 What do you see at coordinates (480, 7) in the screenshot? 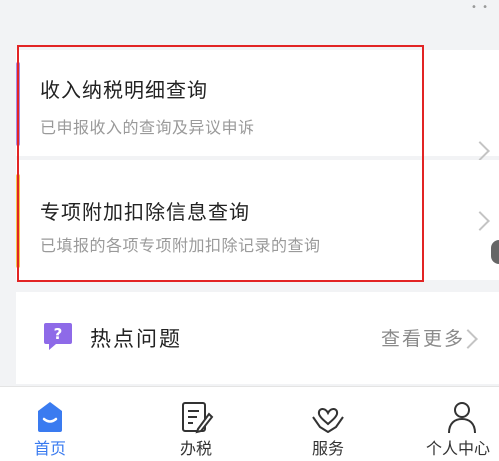
I see `more-dots-icon: • •` at bounding box center [480, 7].